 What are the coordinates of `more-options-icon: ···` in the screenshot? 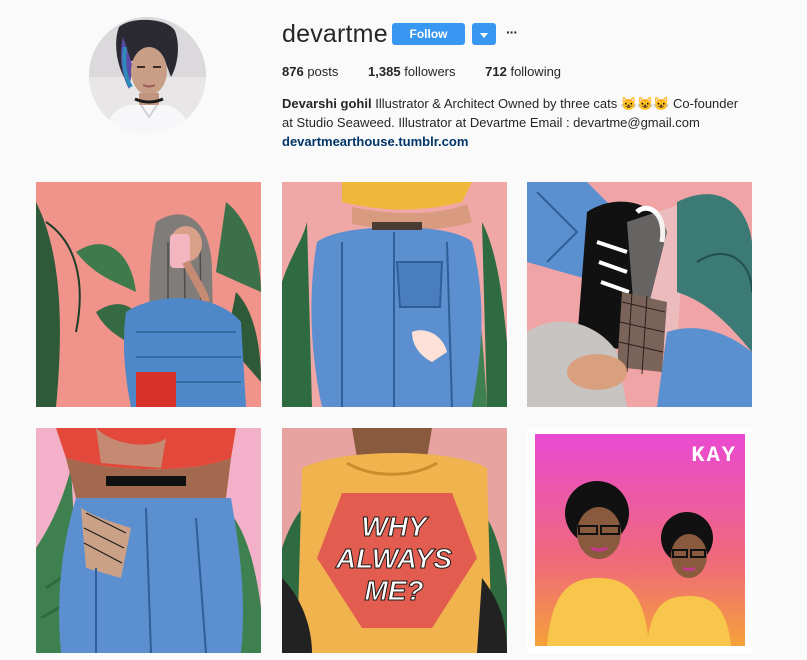 It's located at (512, 32).